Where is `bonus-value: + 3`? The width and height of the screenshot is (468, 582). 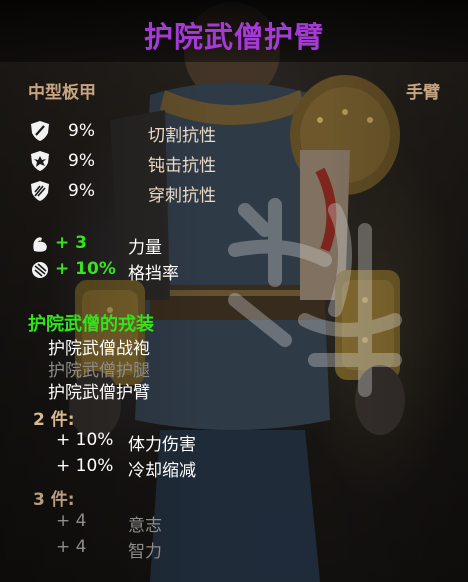 bonus-value: + 3 is located at coordinates (71, 243).